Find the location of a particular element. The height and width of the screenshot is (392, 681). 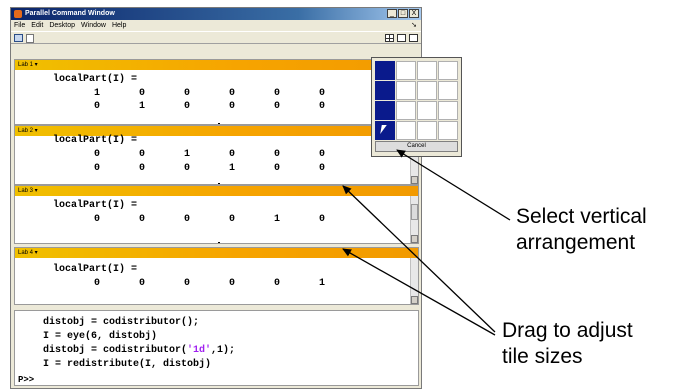

callout-drag-line1: Drag to adjust is located at coordinates (567, 330).